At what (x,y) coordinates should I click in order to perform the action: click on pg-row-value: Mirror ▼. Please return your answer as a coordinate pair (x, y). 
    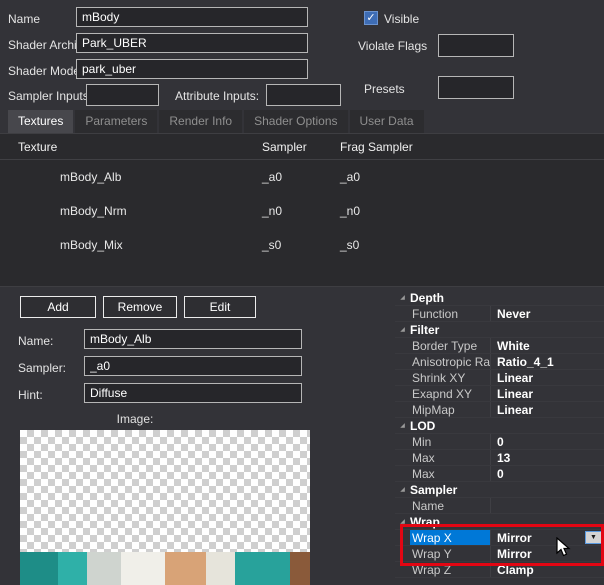
    Looking at the image, I should click on (547, 537).